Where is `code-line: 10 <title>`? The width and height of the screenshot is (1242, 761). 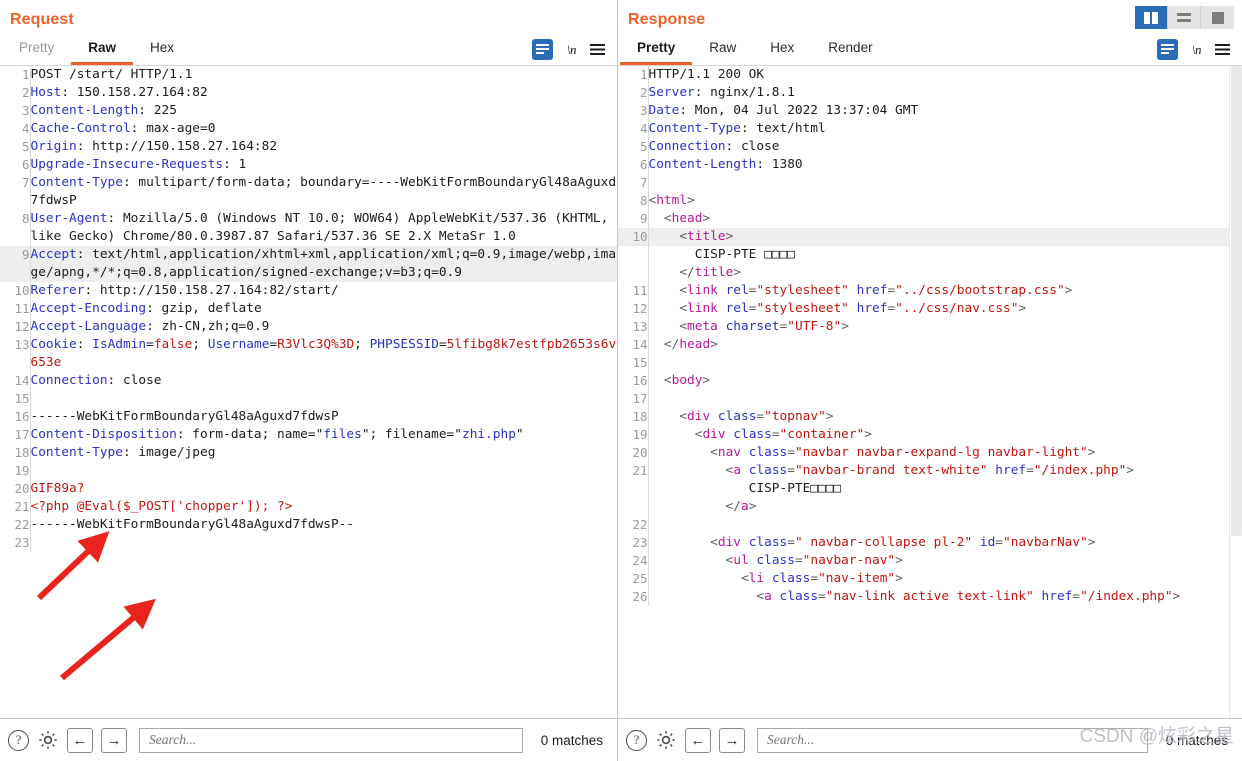 code-line: 10 <title> is located at coordinates (930, 237).